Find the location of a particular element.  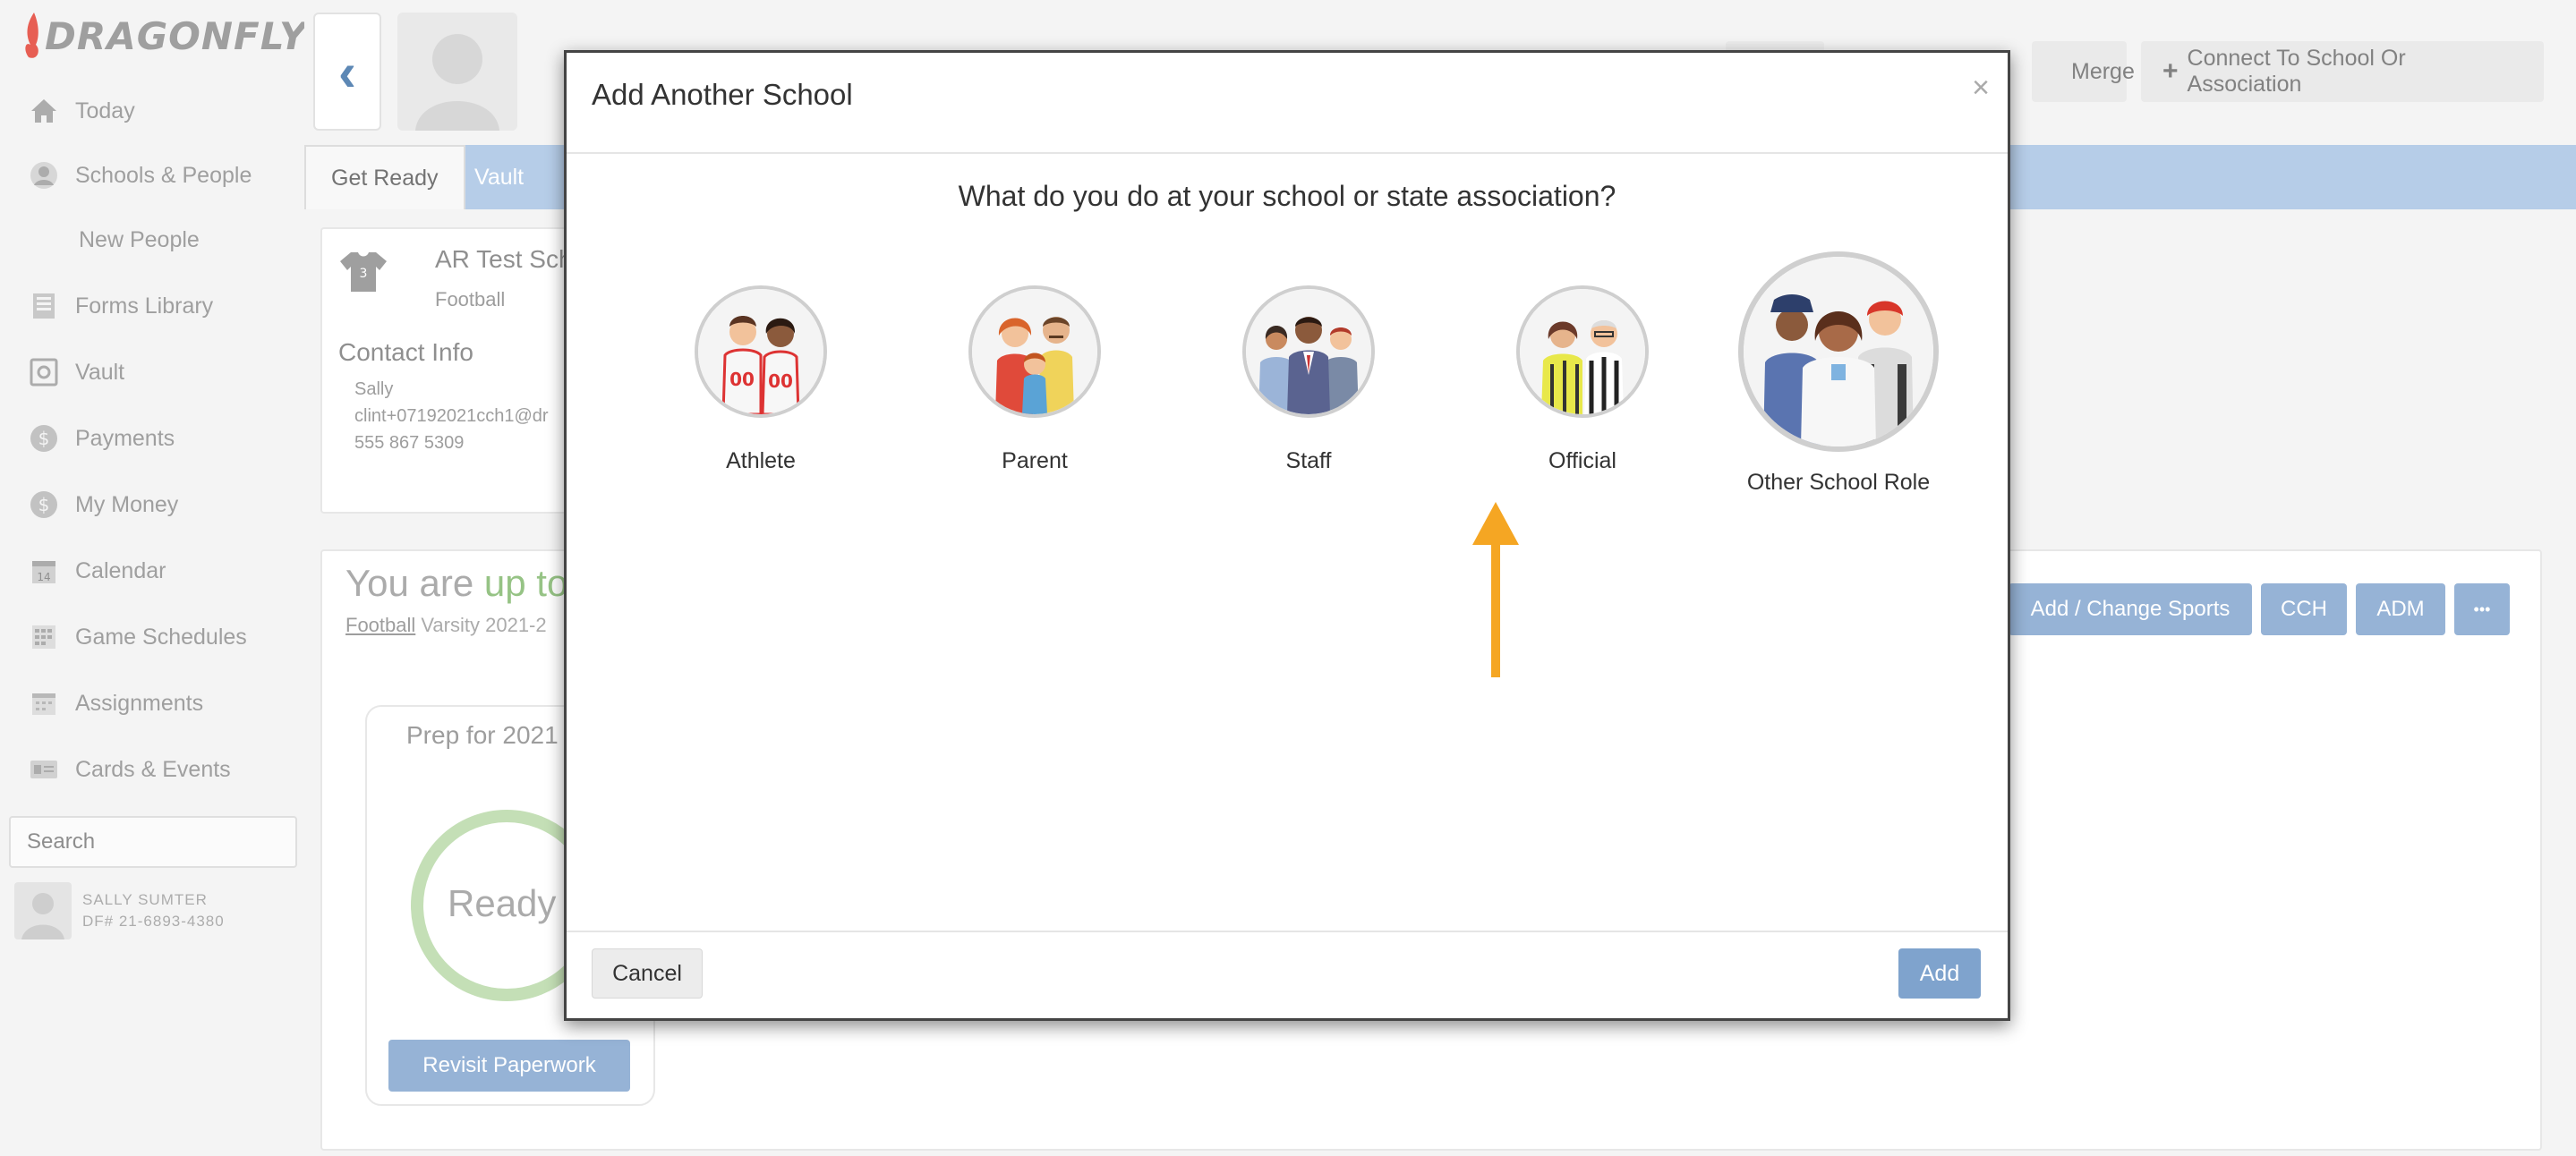

official-icon is located at coordinates (1582, 351).